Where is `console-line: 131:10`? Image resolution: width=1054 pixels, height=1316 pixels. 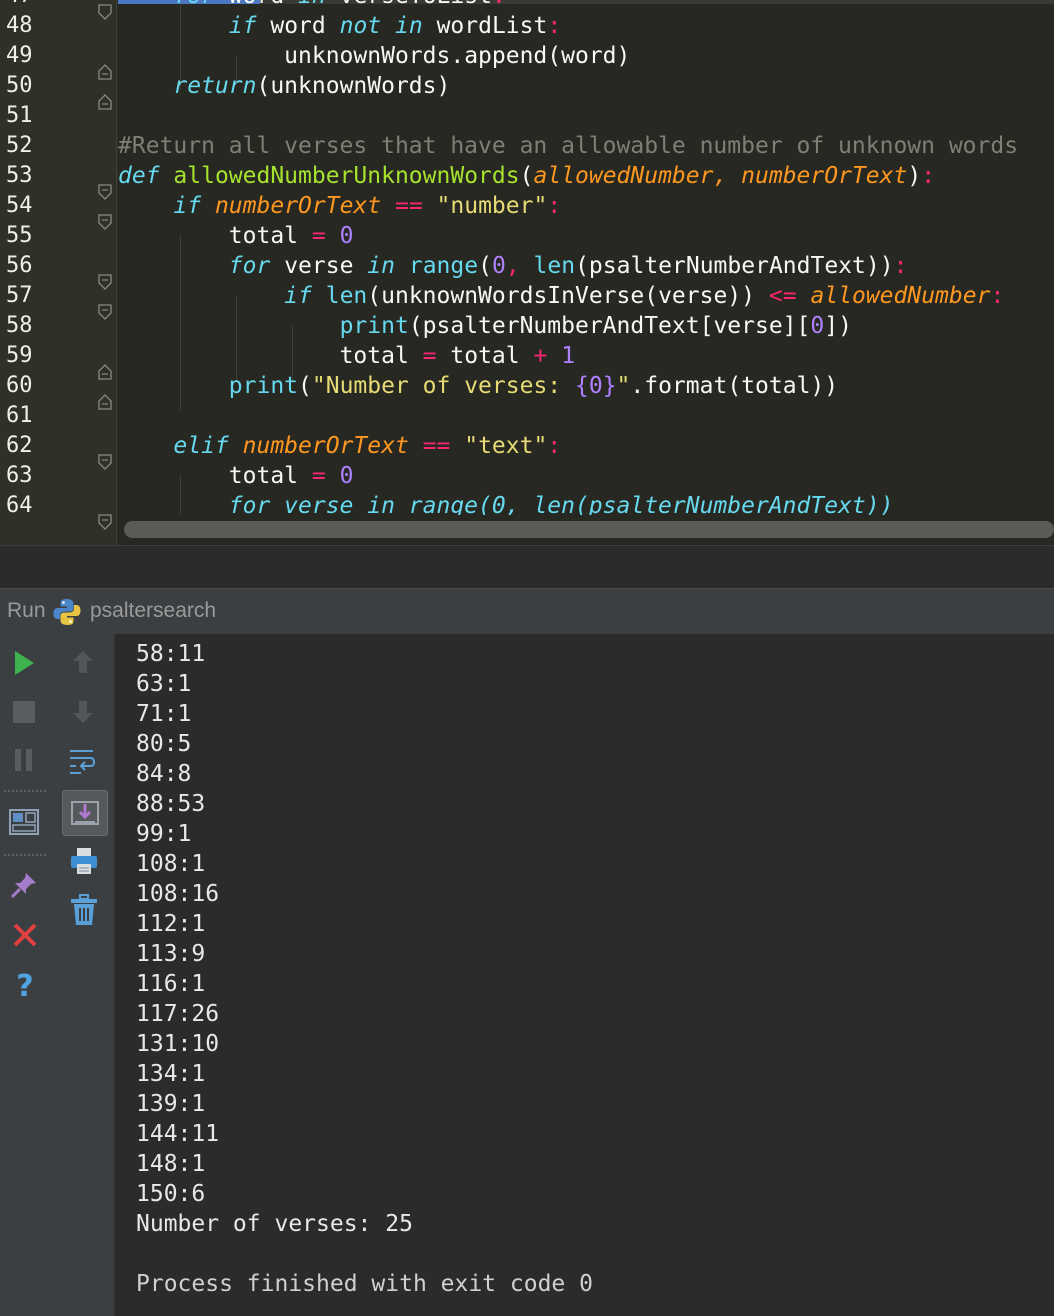
console-line: 131:10 is located at coordinates (178, 1044).